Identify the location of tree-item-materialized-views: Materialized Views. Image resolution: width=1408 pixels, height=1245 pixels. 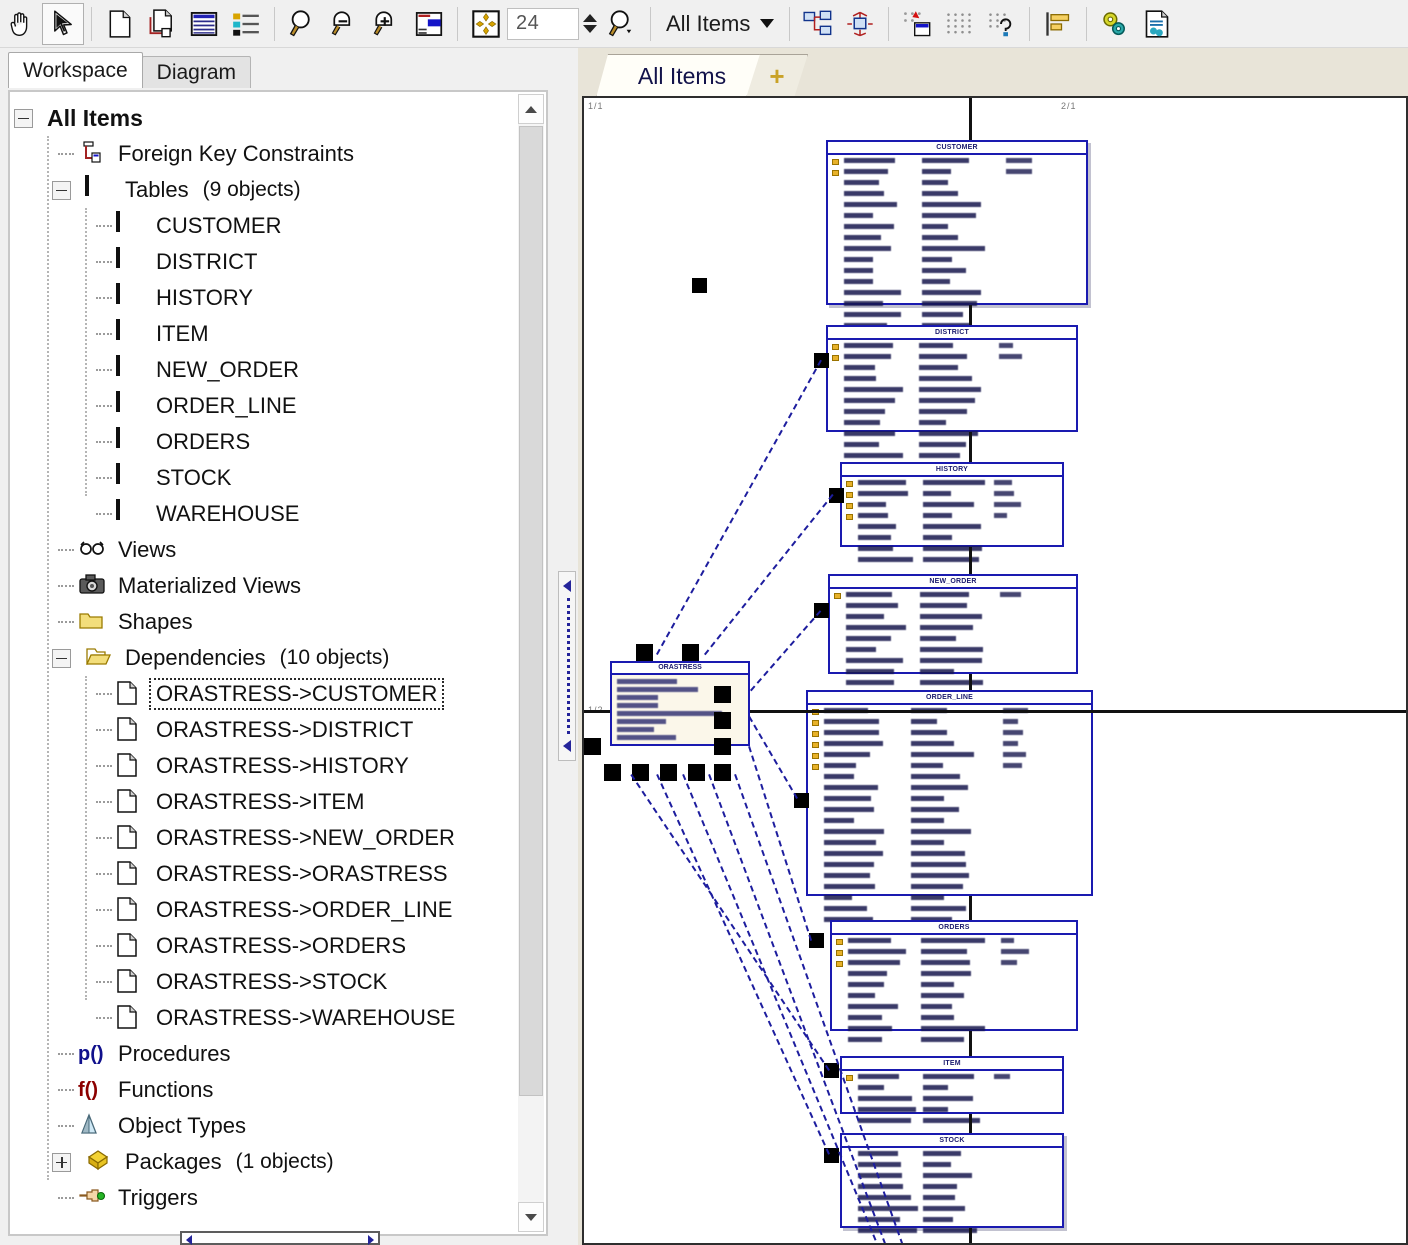
(264, 586).